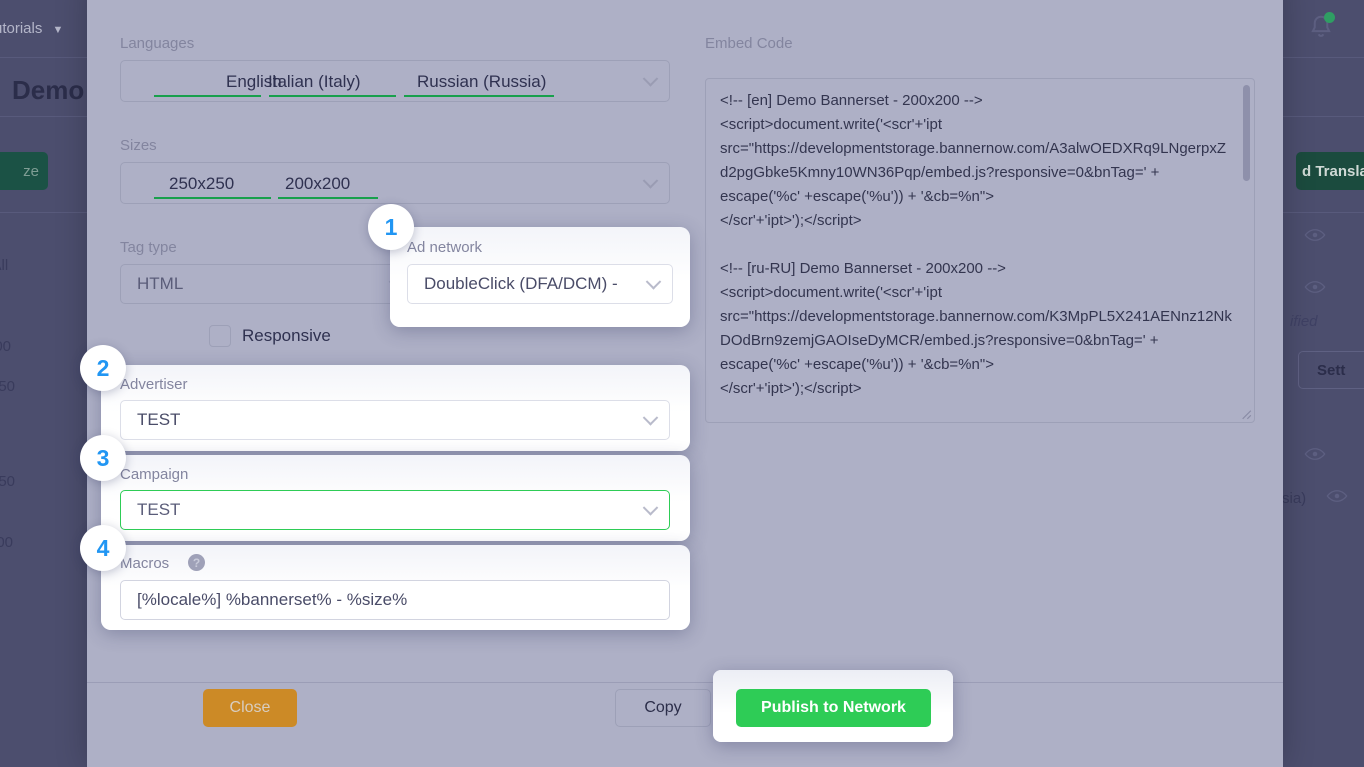  Describe the element at coordinates (286, 335) in the screenshot. I see `responsive-label: Responsive` at that location.